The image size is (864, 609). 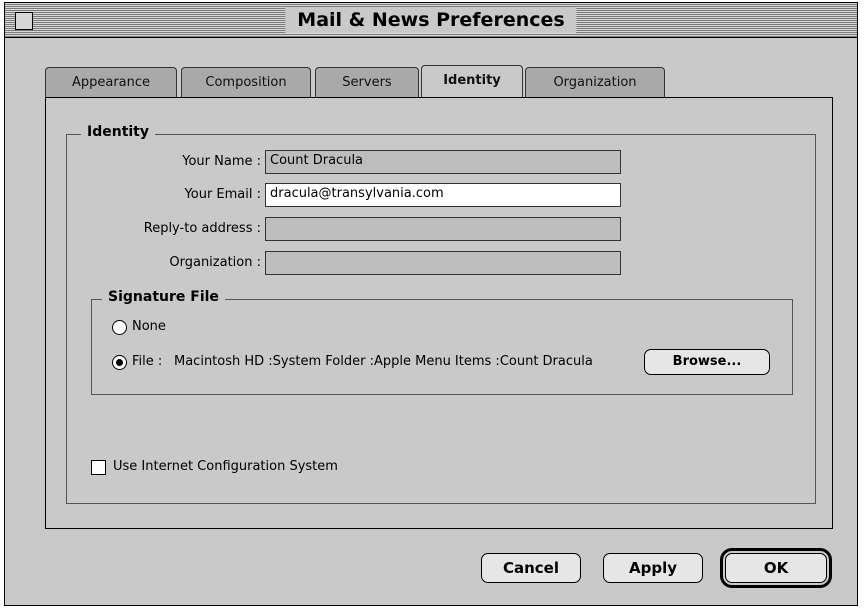 What do you see at coordinates (119, 327) in the screenshot?
I see `signature-none-radio` at bounding box center [119, 327].